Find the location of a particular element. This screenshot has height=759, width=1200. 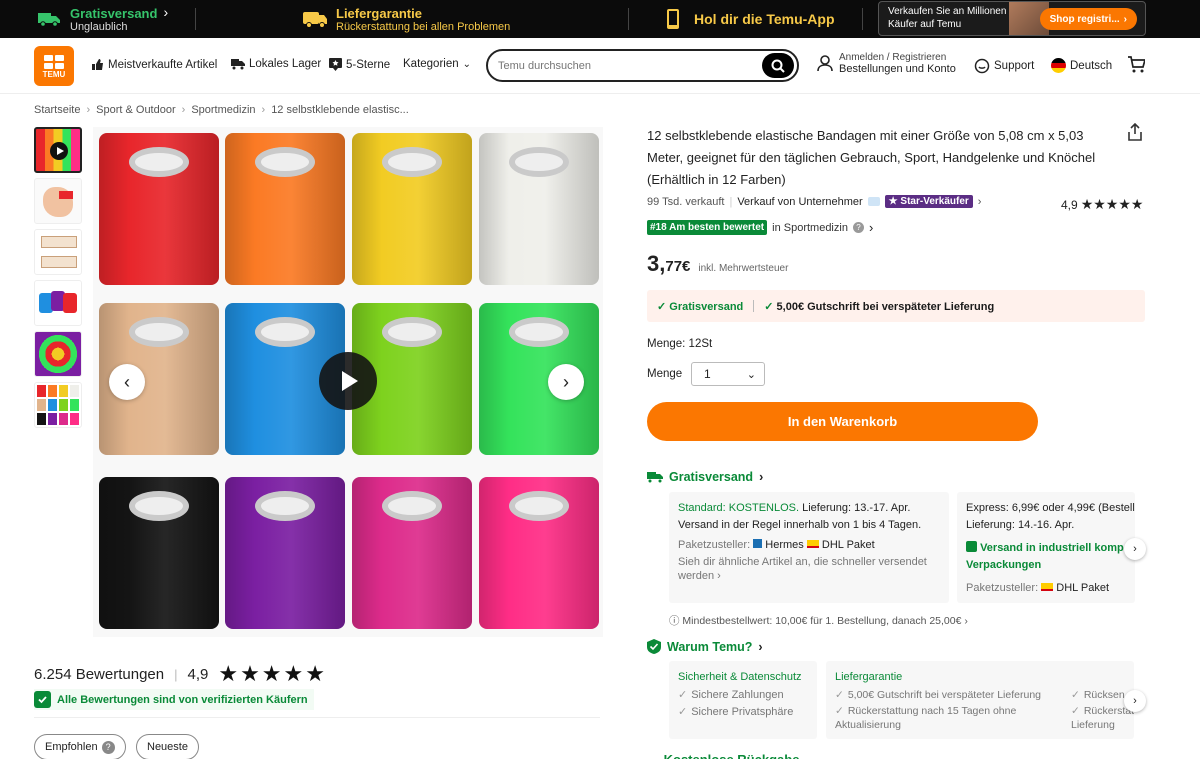

product-rating: 4,9 ★★★★★ is located at coordinates (1102, 204).